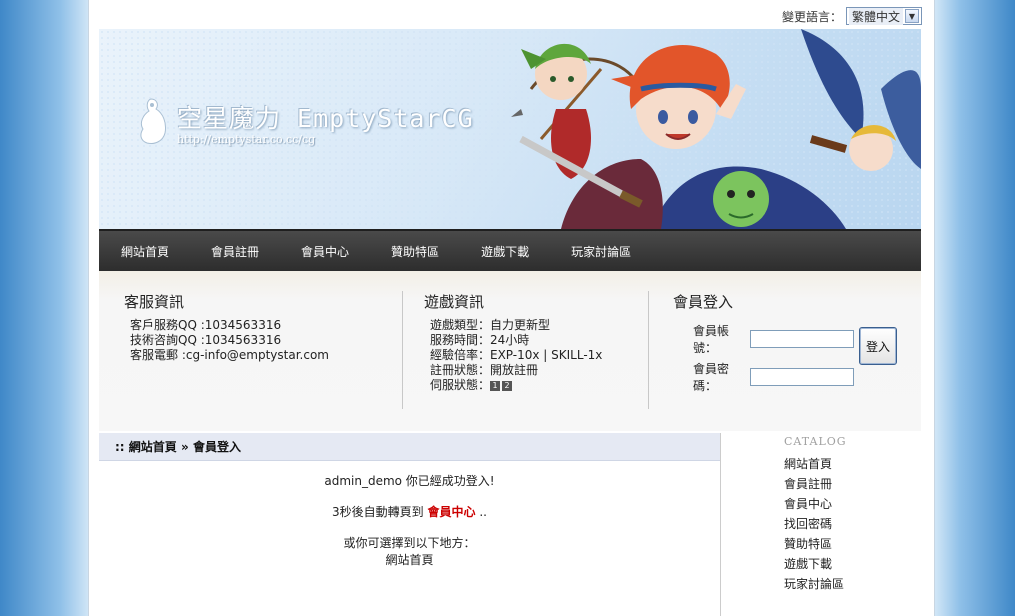  I want to click on support-email: 客服電郵 :cg-info@emptystar.com, so click(229, 355).